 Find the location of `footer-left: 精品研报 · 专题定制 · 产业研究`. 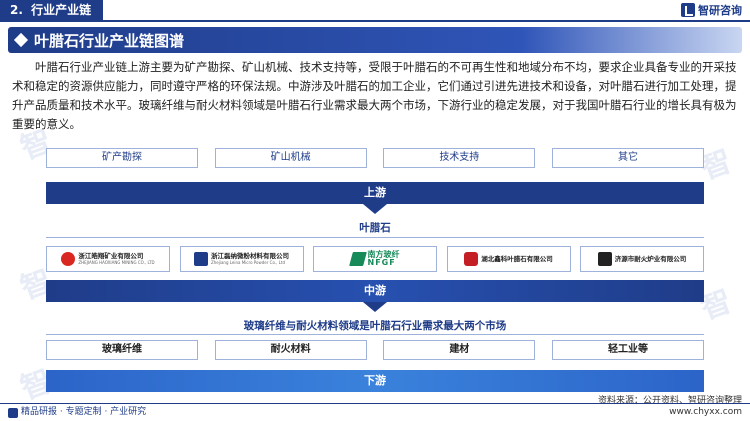

footer-left: 精品研报 · 专题定制 · 产业研究 is located at coordinates (77, 412).